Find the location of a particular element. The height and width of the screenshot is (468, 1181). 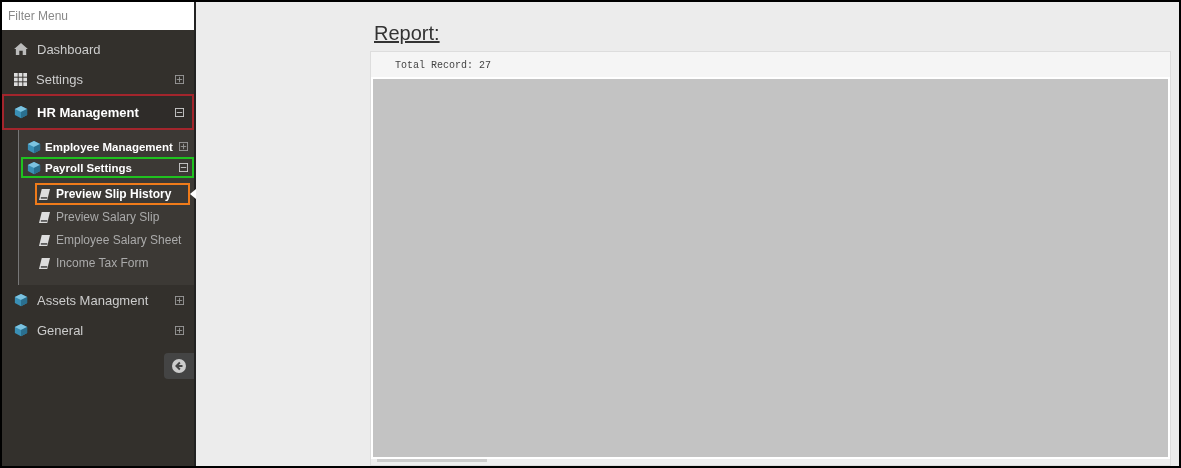

menu-item: HR Management is located at coordinates (98, 112).